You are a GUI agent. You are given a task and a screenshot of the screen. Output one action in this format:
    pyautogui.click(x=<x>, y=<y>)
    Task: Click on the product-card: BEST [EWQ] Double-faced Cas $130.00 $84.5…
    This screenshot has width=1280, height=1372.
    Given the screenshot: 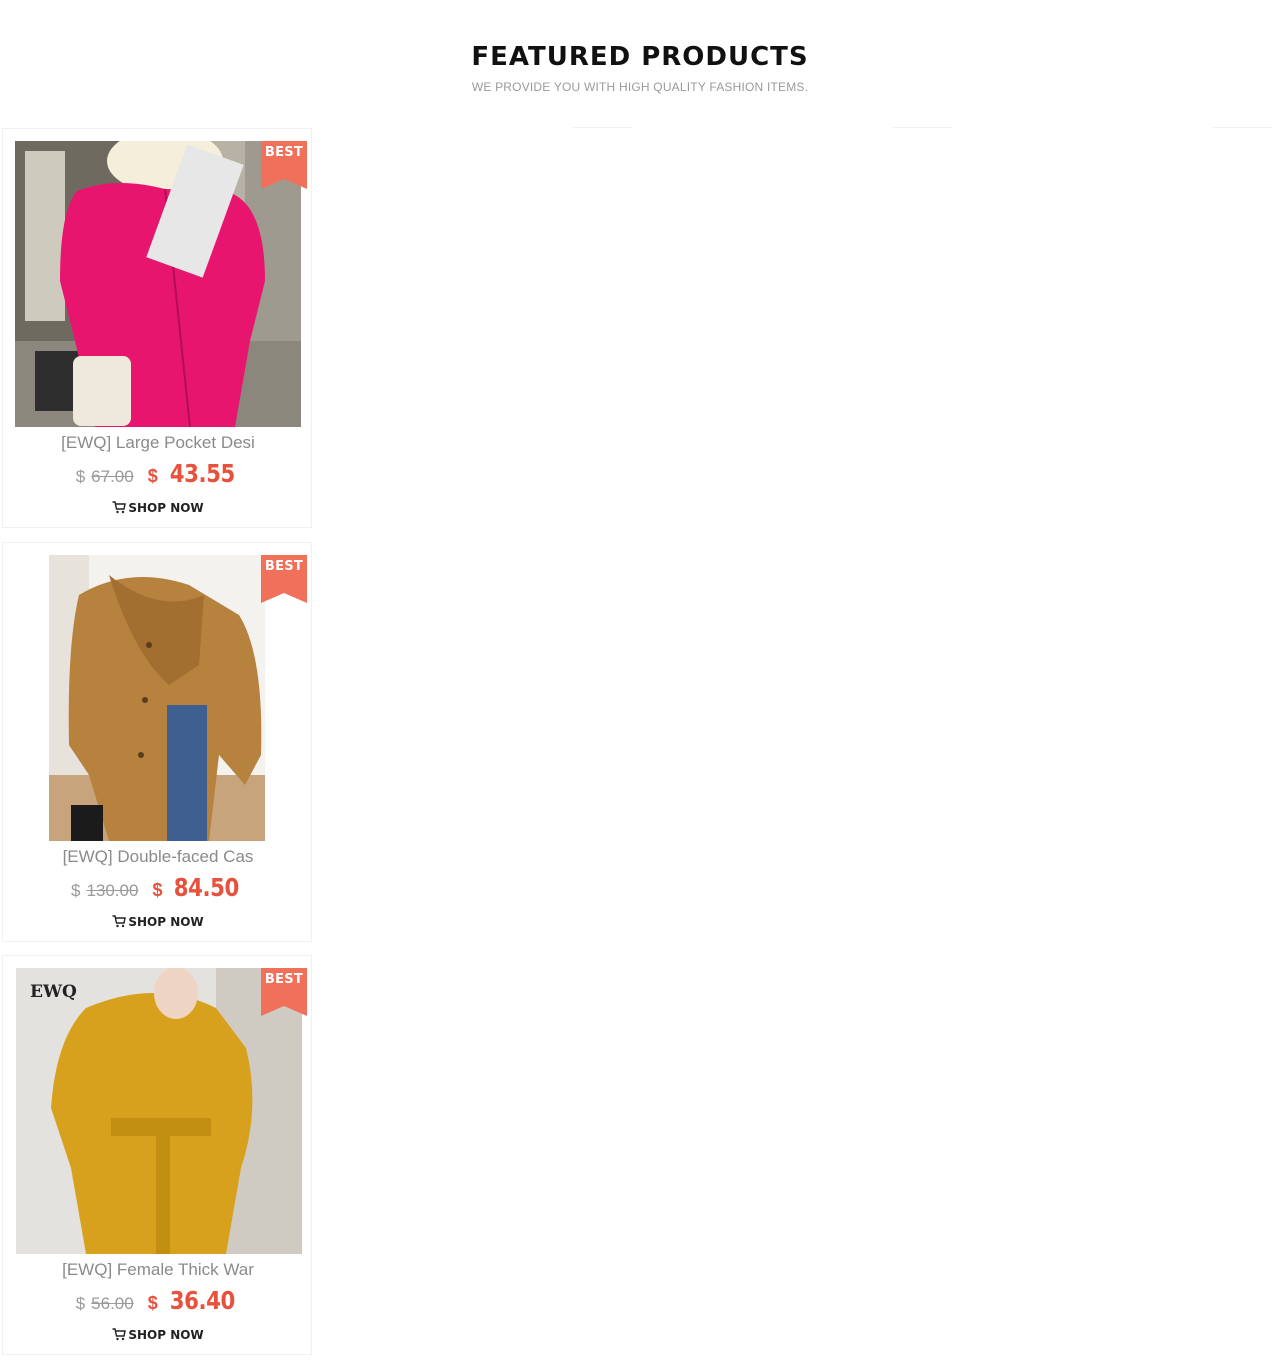 What is the action you would take?
    pyautogui.click(x=157, y=742)
    